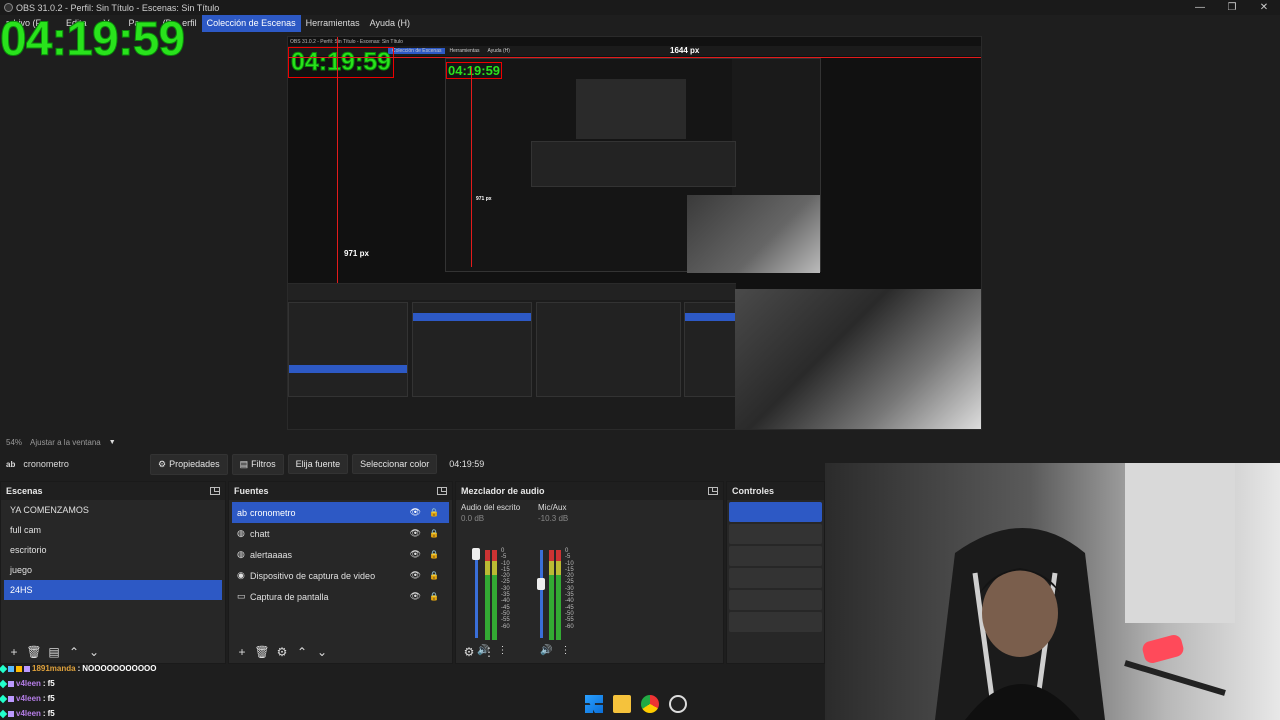 This screenshot has width=1280, height=720. Describe the element at coordinates (113, 510) in the screenshot. I see `scene-item: YA COMENZAMOS` at that location.